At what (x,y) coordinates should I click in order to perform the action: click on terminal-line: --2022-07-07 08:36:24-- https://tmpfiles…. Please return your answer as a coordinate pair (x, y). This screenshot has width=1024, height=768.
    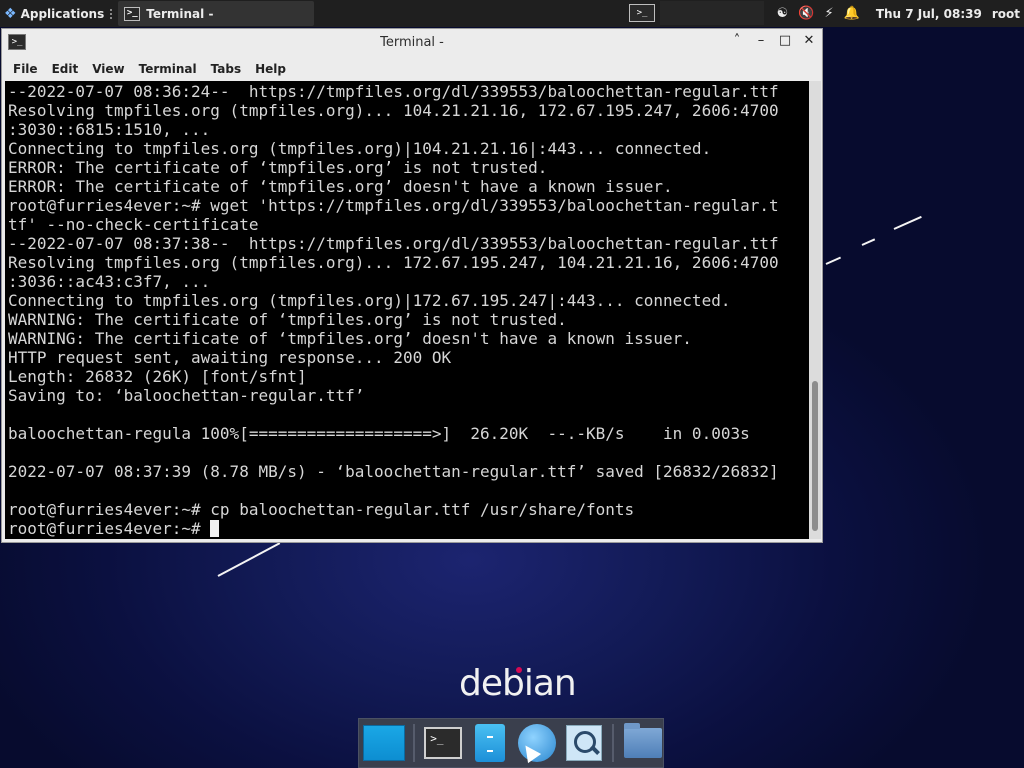
    Looking at the image, I should click on (393, 91).